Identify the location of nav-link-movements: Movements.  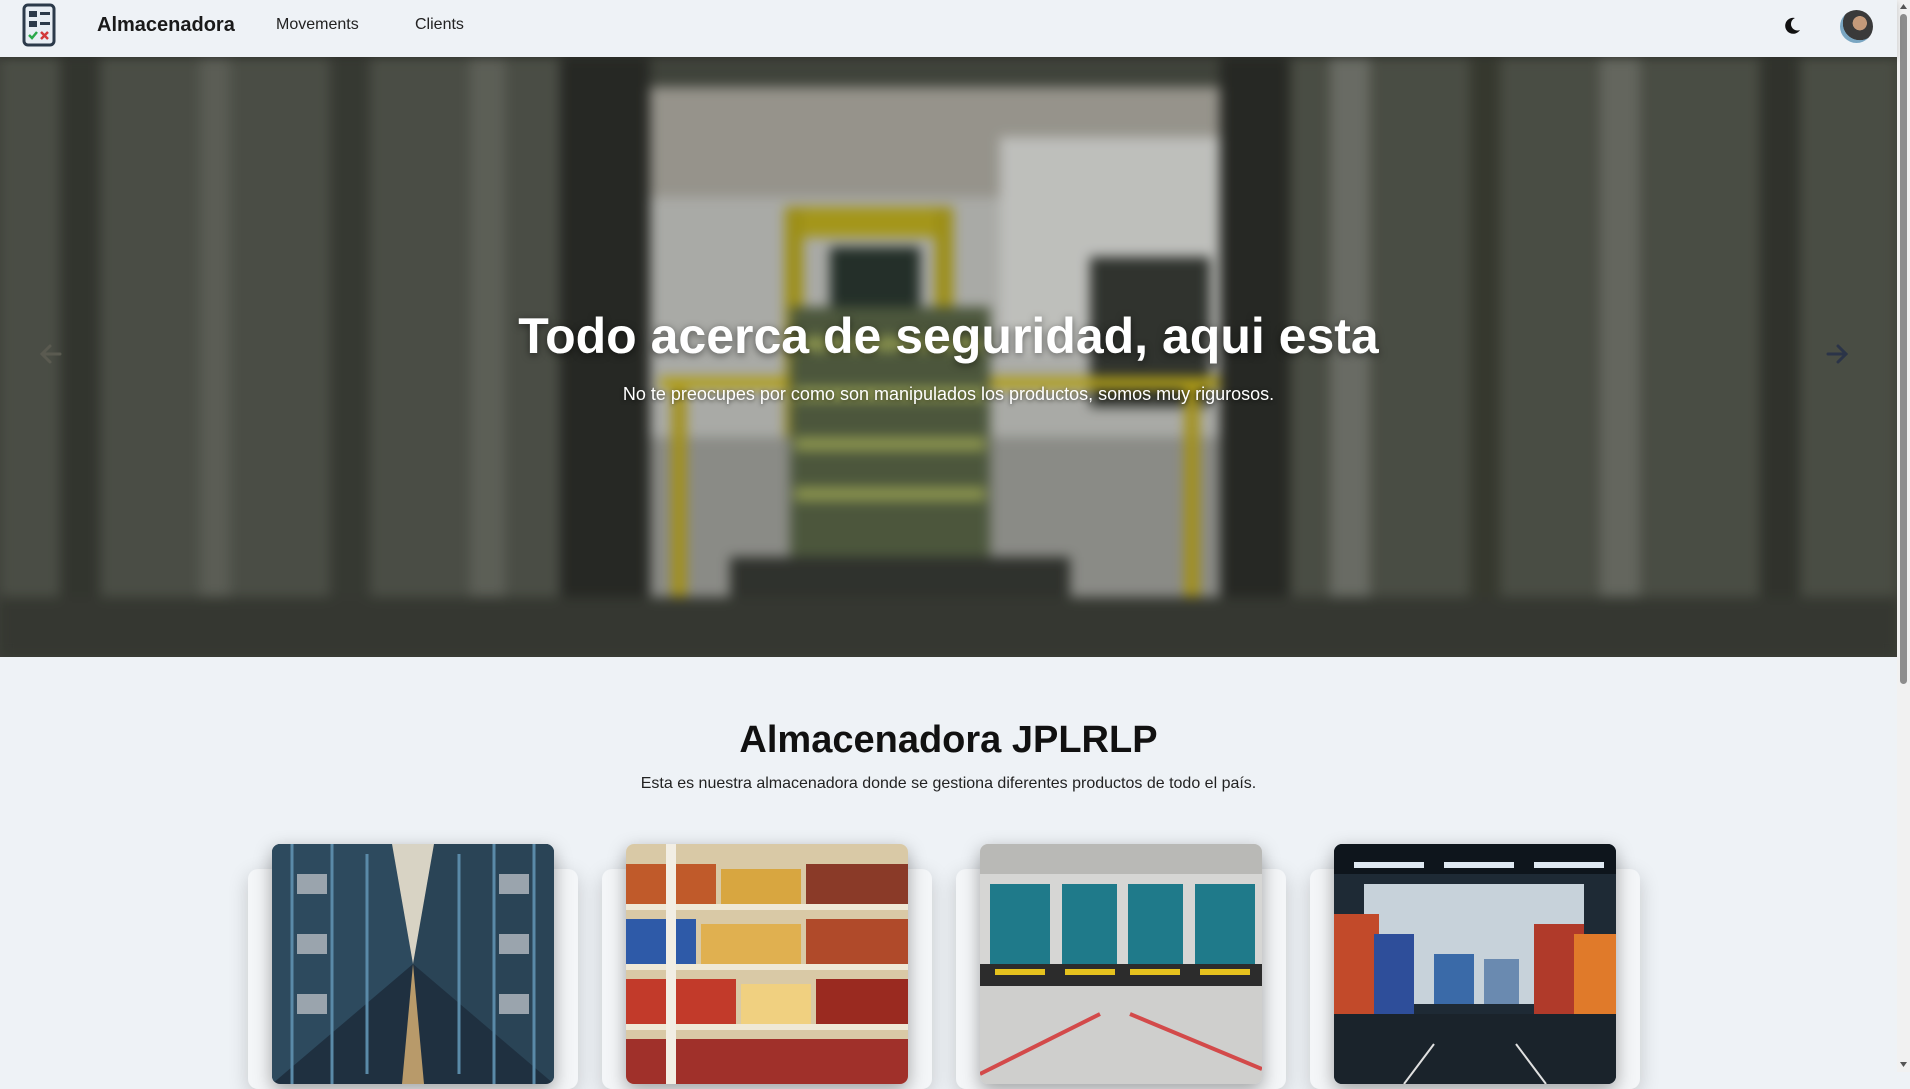
(317, 25).